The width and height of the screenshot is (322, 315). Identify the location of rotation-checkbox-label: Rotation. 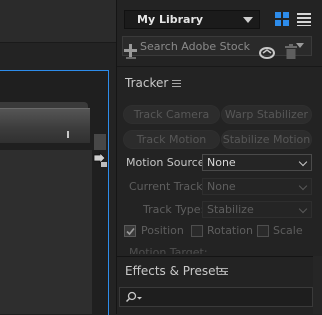
(230, 230).